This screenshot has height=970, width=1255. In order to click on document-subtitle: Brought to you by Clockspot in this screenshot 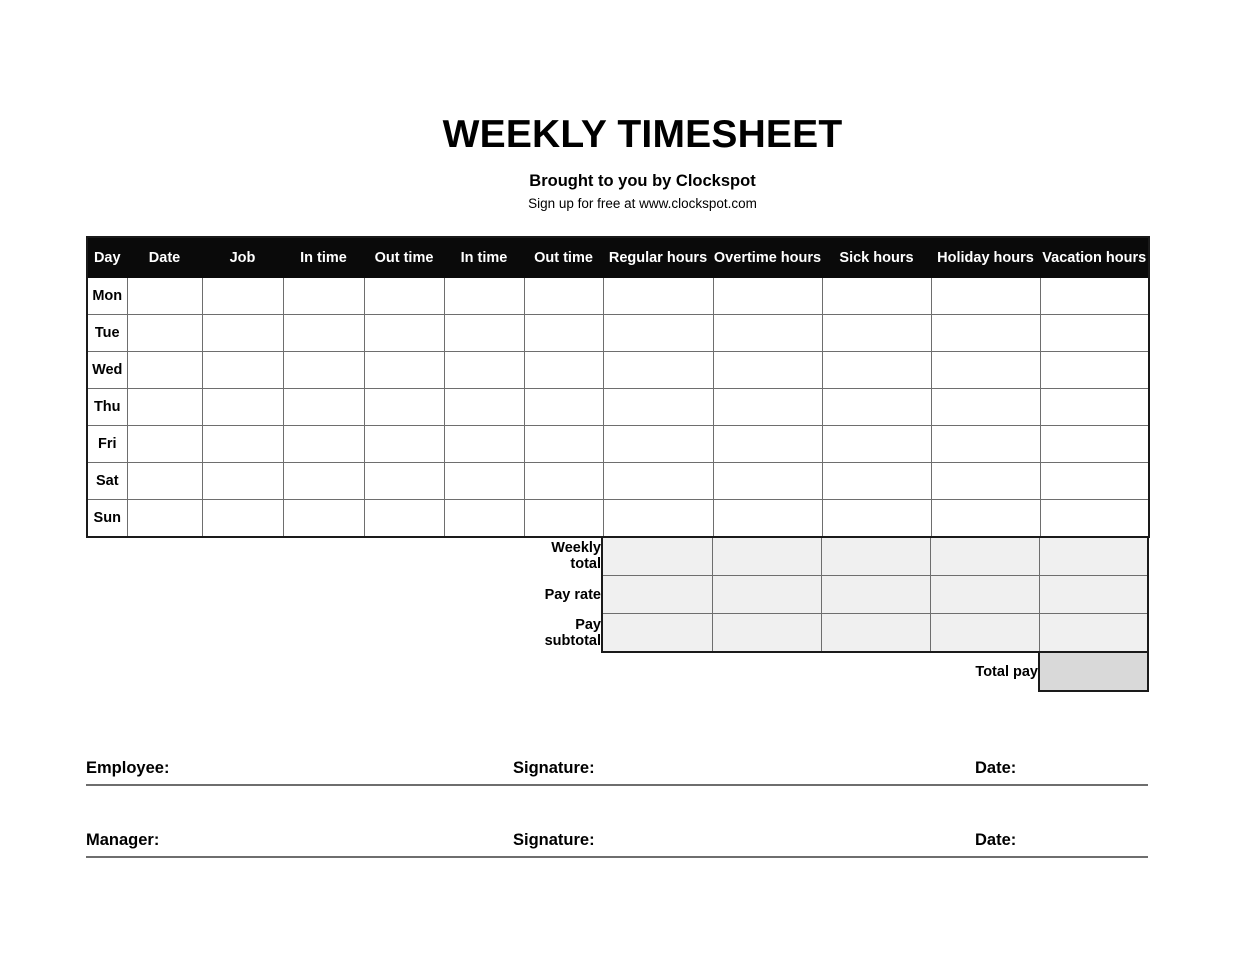, I will do `click(642, 181)`.